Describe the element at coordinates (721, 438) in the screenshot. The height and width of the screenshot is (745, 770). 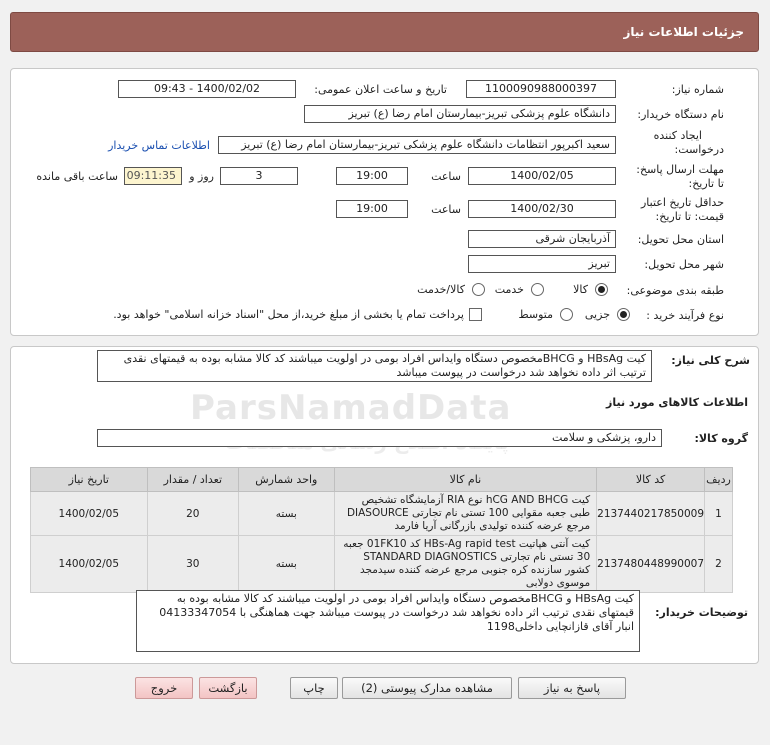
I see `goods-group-label: گروه کالا:` at that location.